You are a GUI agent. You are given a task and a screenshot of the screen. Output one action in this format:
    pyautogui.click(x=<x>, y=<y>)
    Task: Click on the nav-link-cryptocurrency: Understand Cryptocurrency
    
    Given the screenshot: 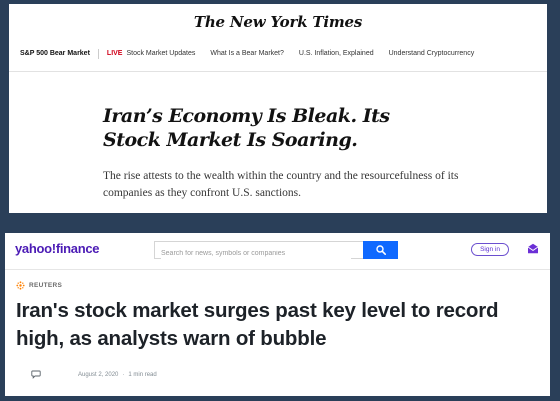 What is the action you would take?
    pyautogui.click(x=432, y=53)
    